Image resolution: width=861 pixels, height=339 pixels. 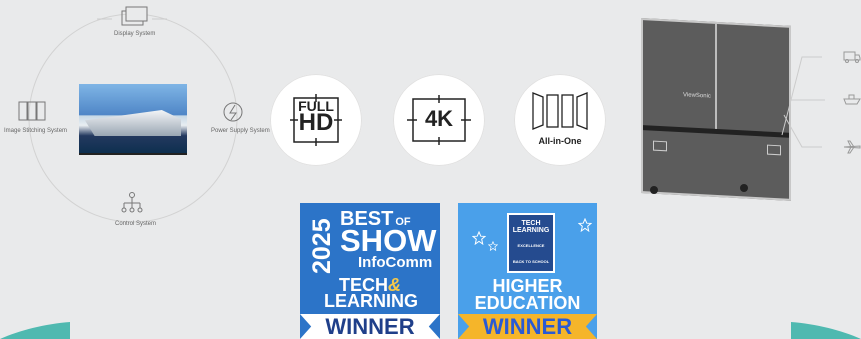 I want to click on display-system-icon, so click(x=134, y=16).